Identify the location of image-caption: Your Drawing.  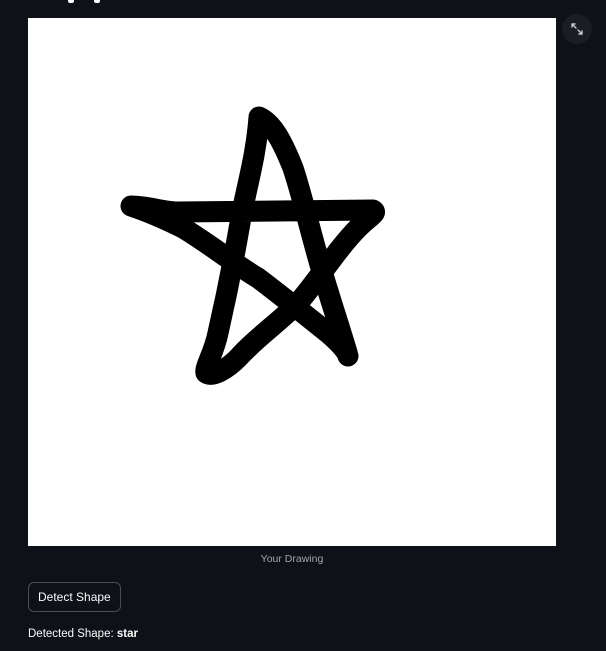
(292, 559).